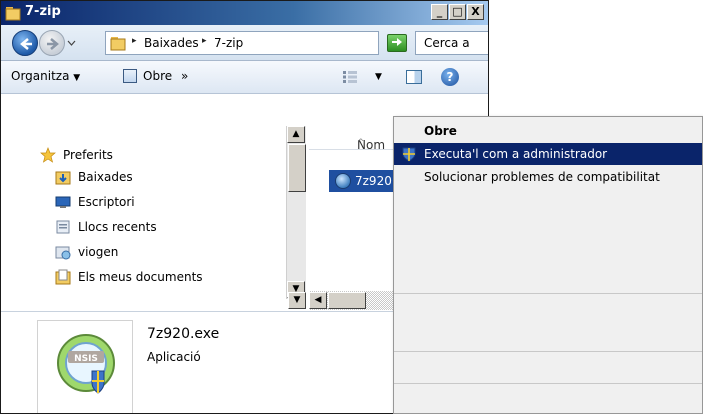  What do you see at coordinates (244, 77) in the screenshot?
I see `command-bar: Organitza ▼ Obre » ▼ ?` at bounding box center [244, 77].